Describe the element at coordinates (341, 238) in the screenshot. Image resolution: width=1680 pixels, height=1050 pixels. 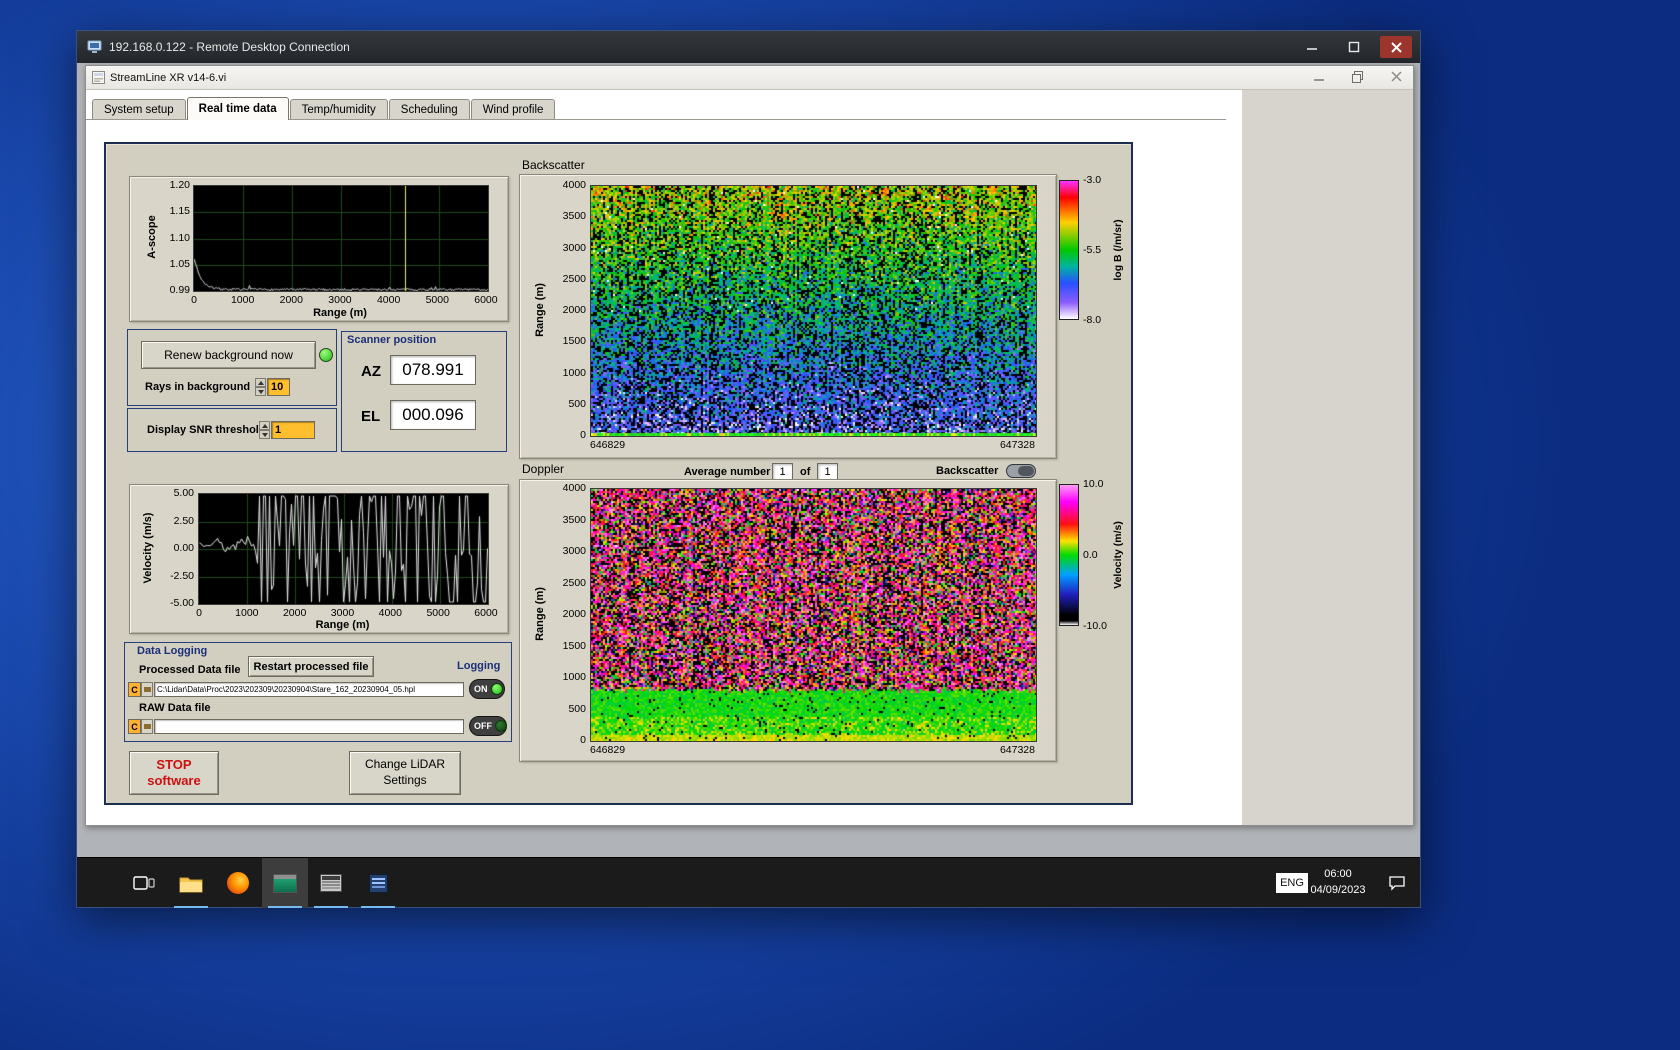
I see `ascope-plot` at that location.